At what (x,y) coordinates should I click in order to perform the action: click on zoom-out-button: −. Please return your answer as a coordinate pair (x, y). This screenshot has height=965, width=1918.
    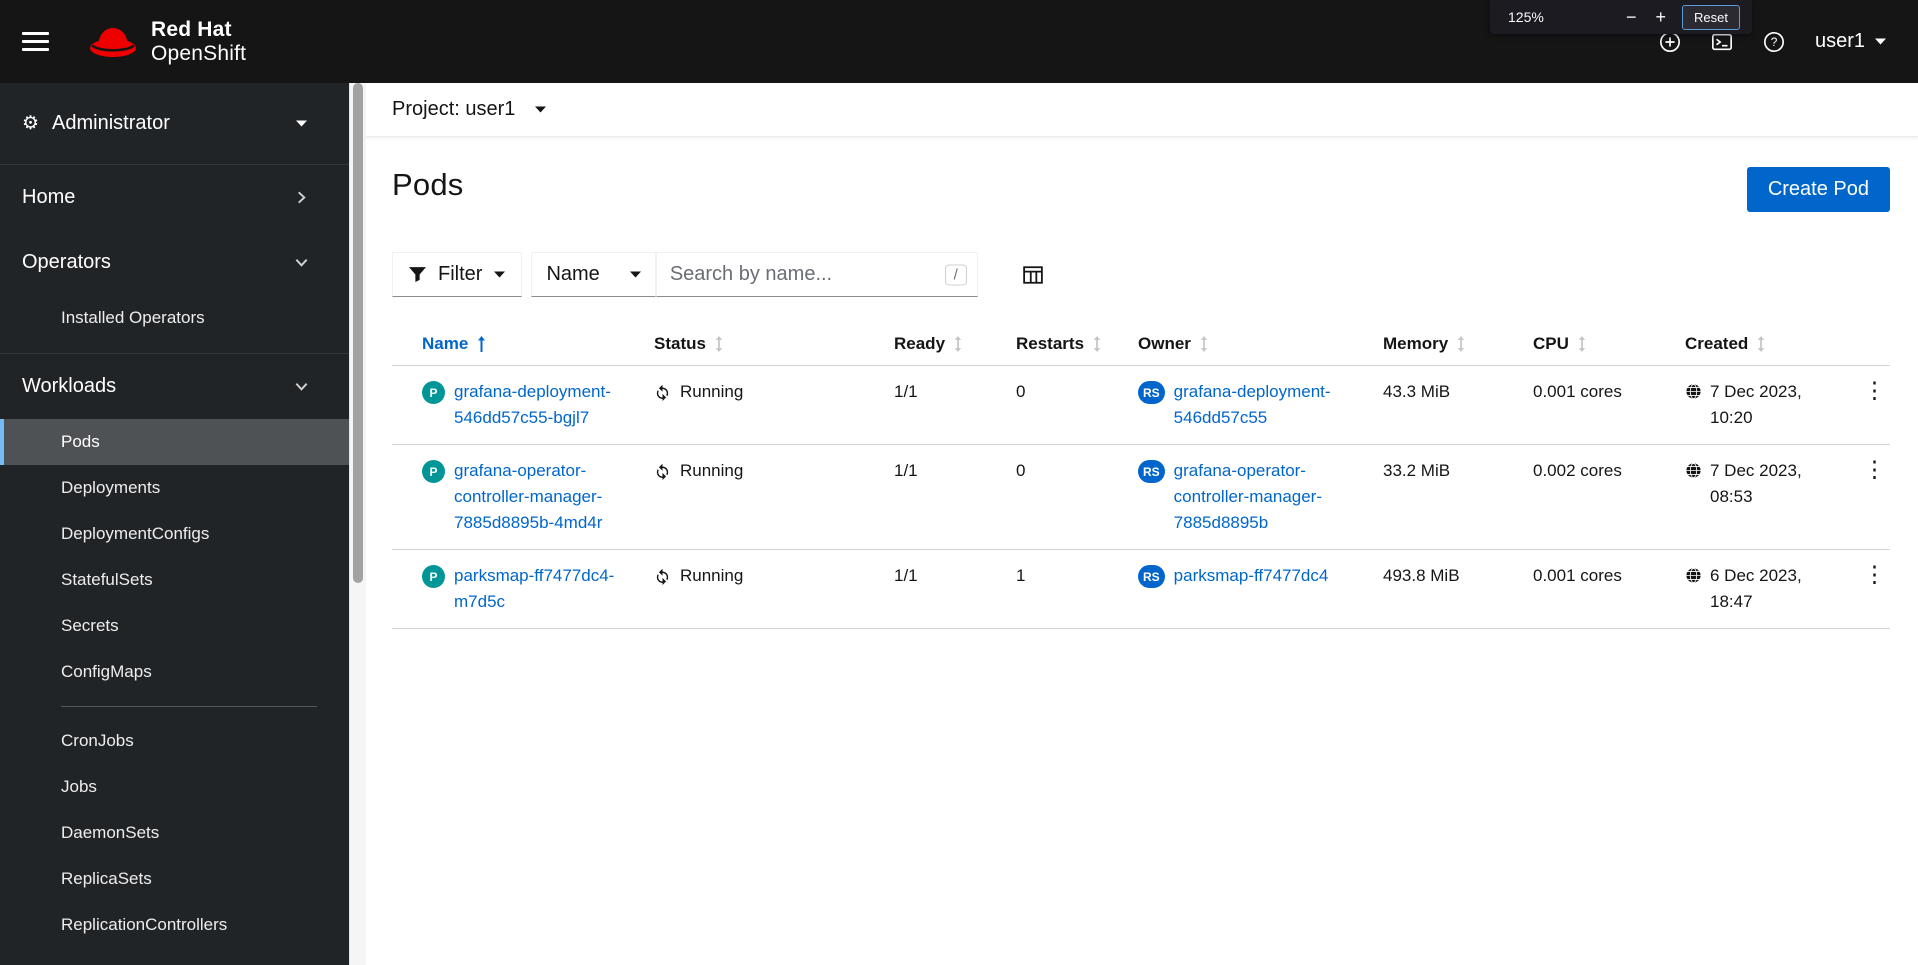
    Looking at the image, I should click on (1631, 17).